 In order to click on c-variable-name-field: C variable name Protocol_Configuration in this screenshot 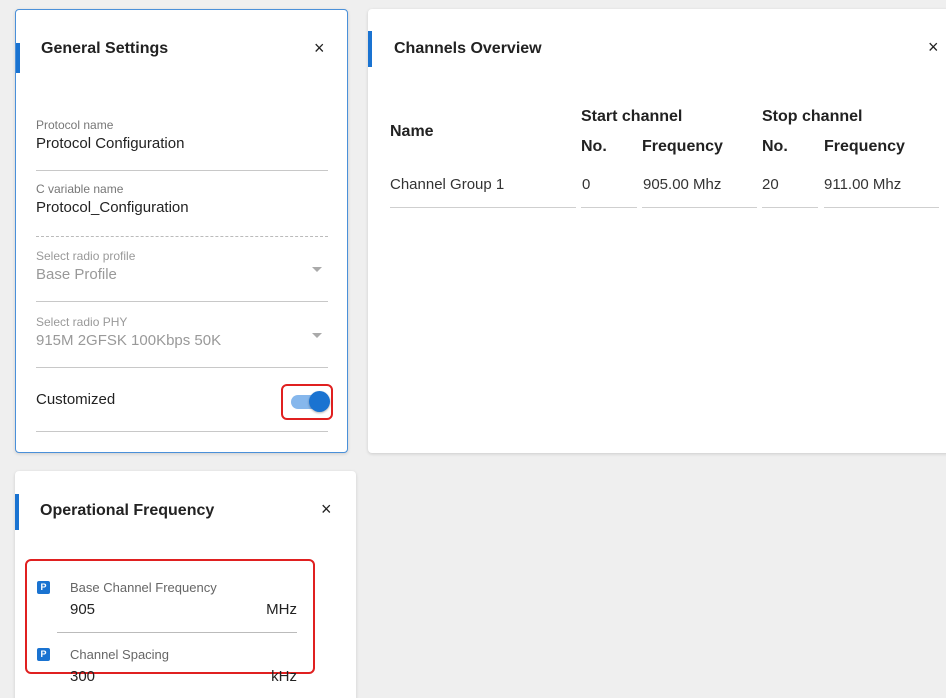, I will do `click(182, 209)`.